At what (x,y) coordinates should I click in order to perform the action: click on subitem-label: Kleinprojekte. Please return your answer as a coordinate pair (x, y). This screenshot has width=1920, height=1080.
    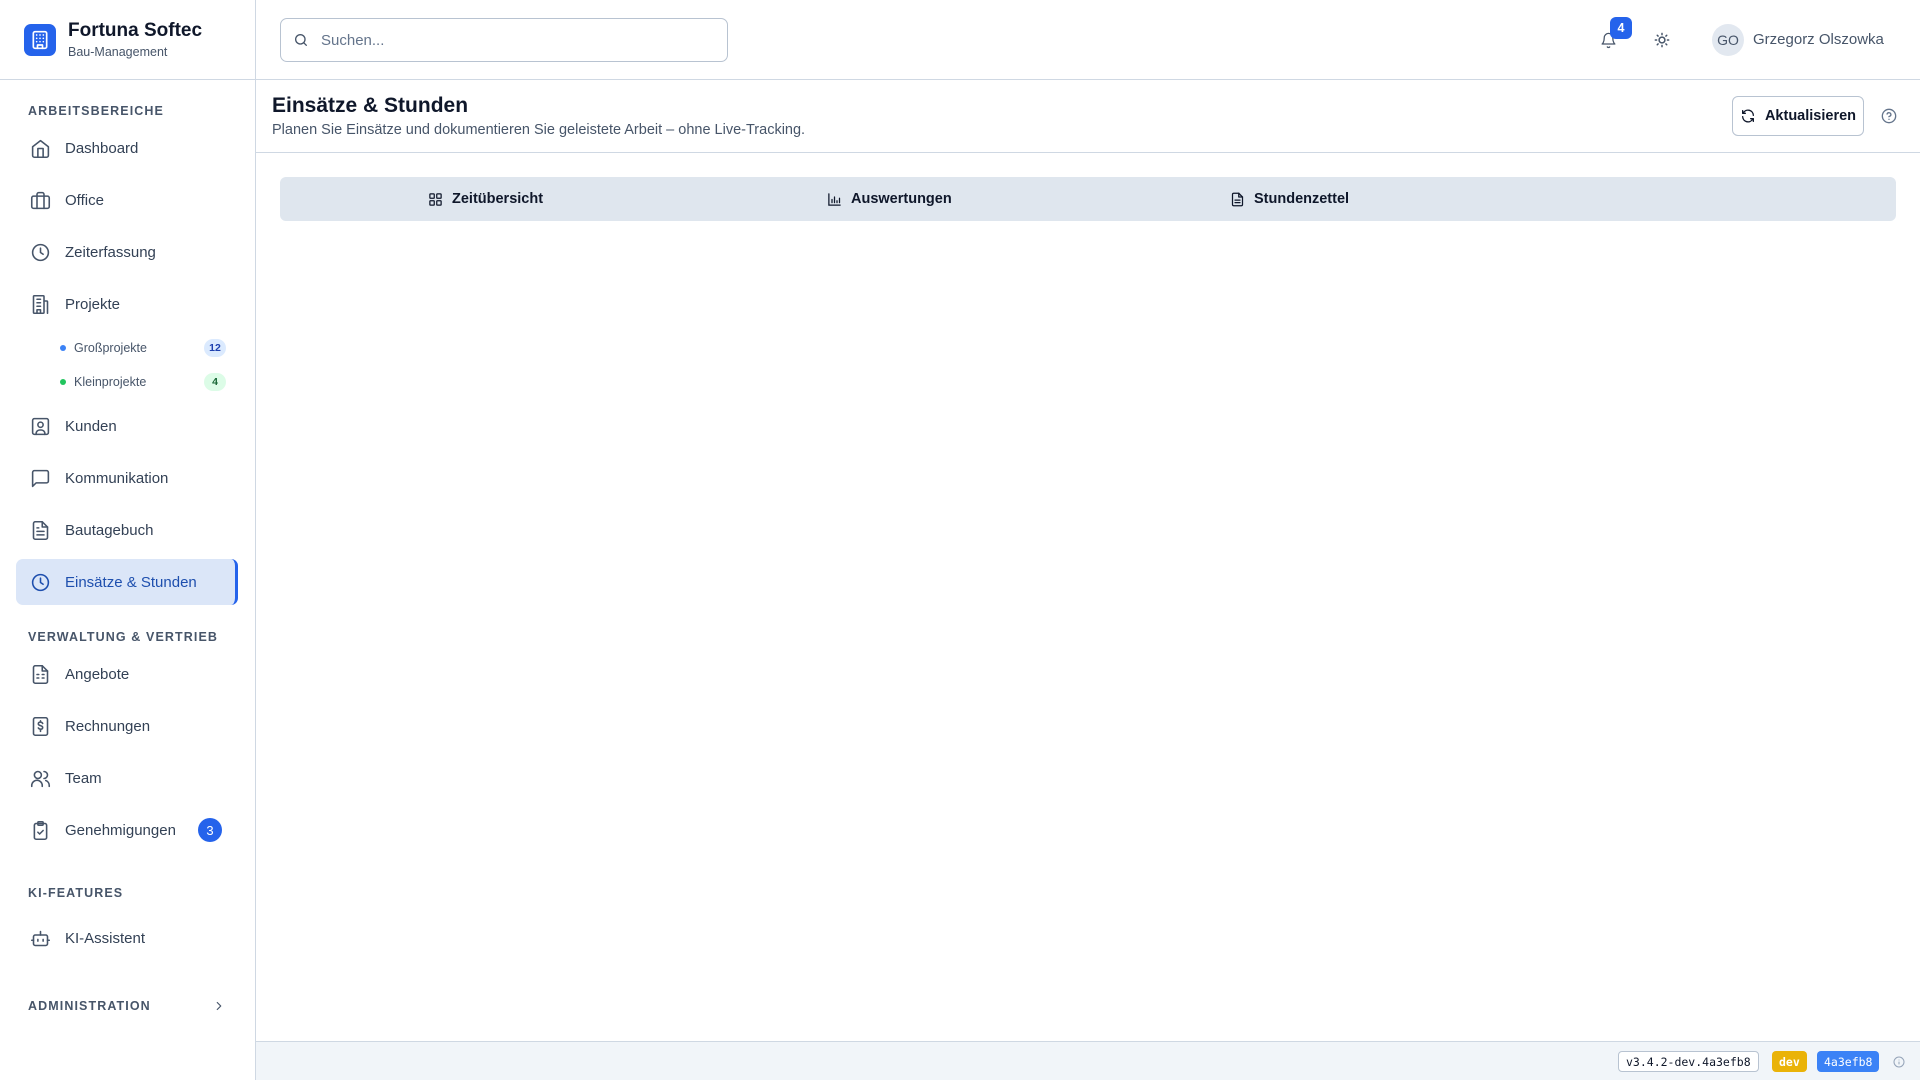
    Looking at the image, I should click on (110, 382).